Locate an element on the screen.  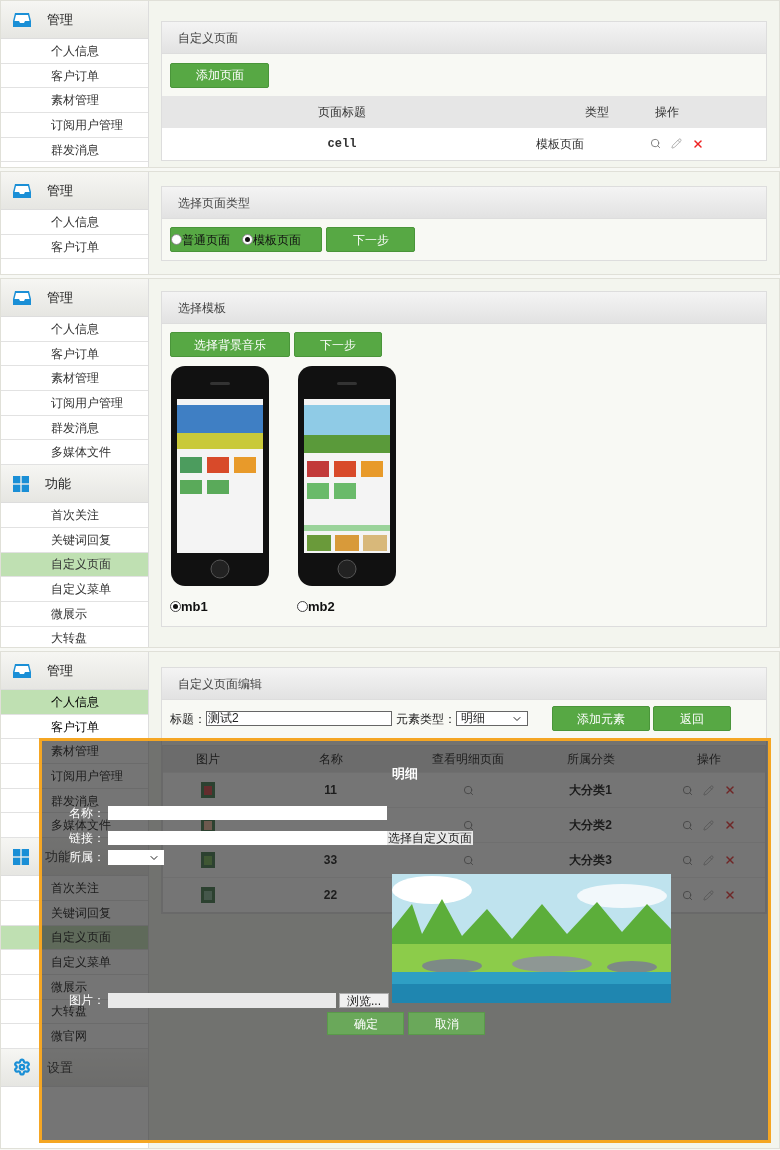
dialog-title: 明细 is located at coordinates (405, 774).